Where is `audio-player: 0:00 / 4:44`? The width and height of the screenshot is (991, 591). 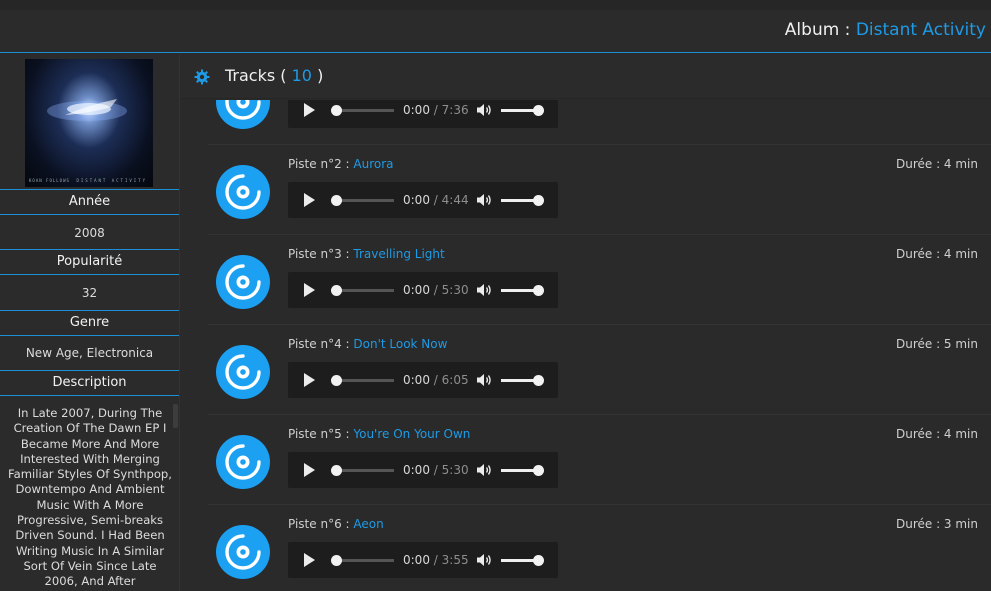 audio-player: 0:00 / 4:44 is located at coordinates (423, 200).